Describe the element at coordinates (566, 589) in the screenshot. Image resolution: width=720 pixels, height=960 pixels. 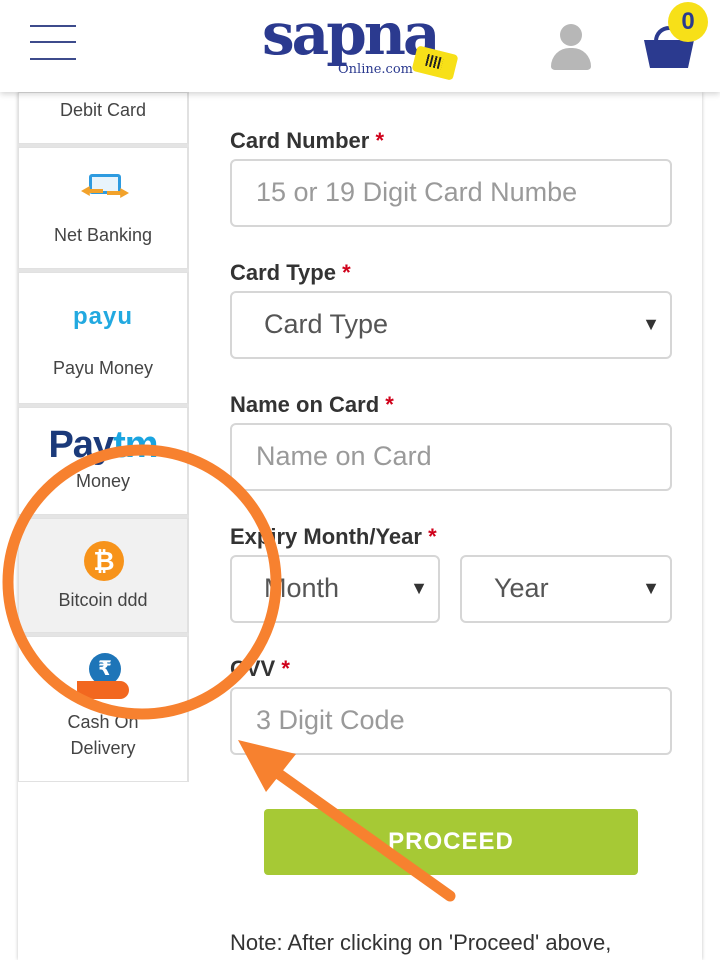
I see `expiry-year-select: Year ▼` at that location.